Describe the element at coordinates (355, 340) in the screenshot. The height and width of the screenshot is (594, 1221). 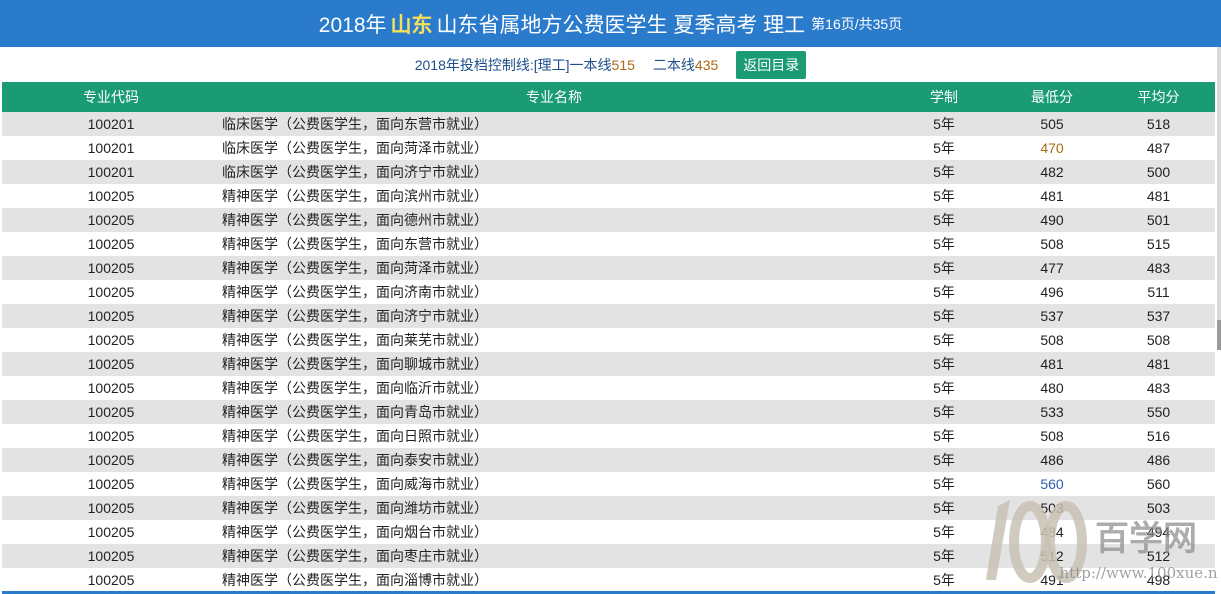
I see `cell-name: 精神医学（公费医学生，面向莱芜市就业）` at that location.